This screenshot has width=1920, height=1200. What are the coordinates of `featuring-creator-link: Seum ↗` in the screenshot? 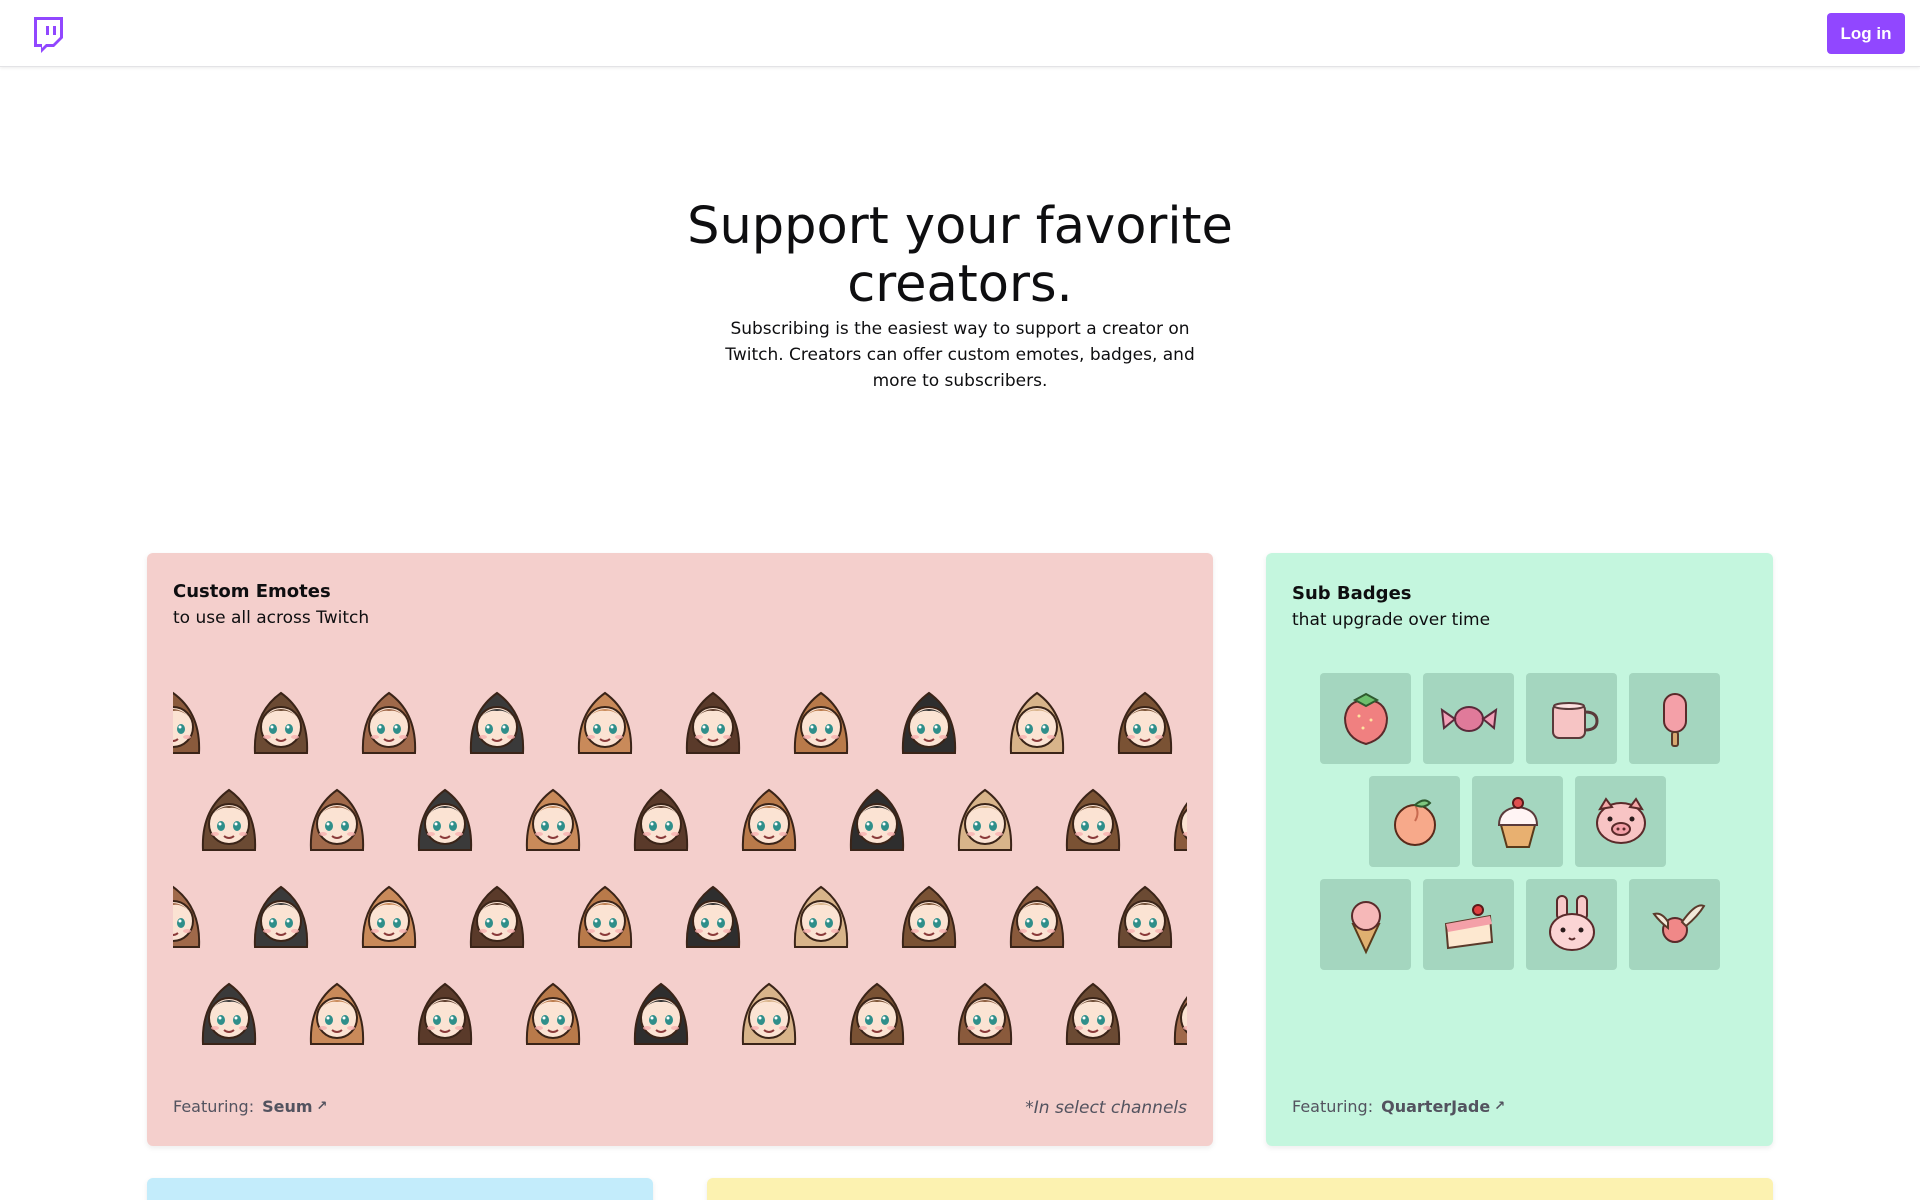 It's located at (294, 1106).